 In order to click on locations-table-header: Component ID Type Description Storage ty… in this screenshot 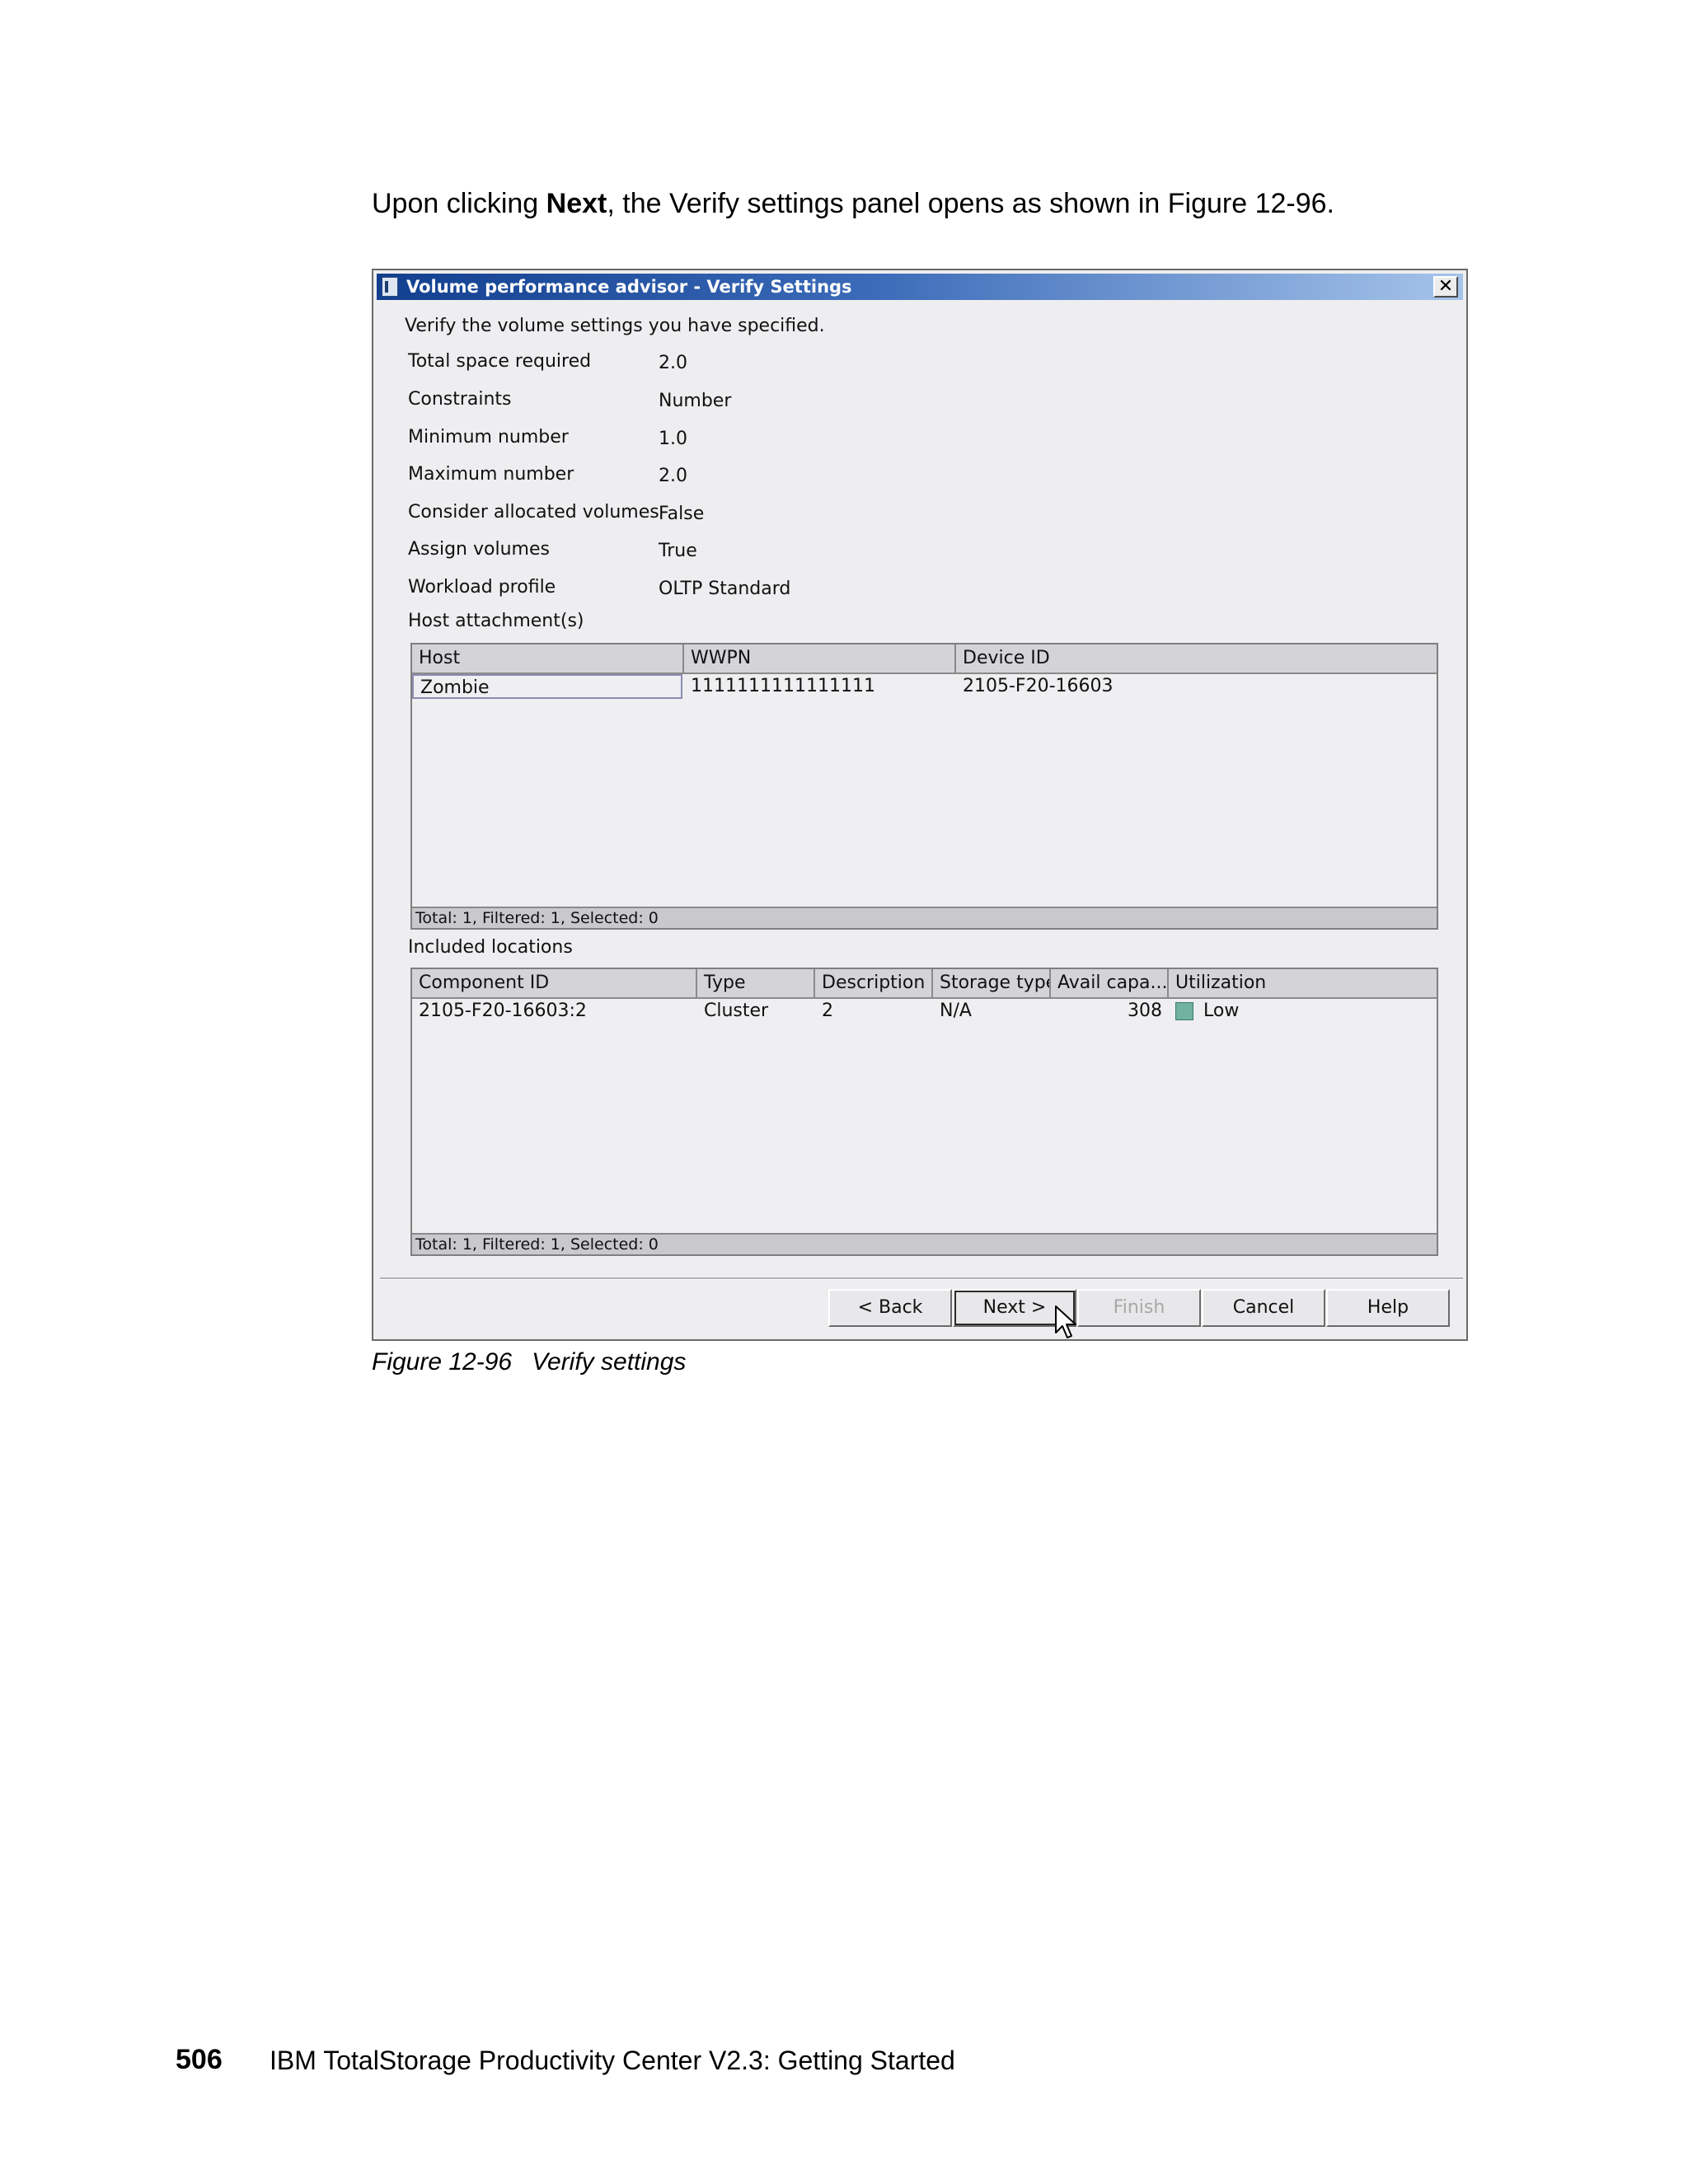, I will do `click(925, 984)`.